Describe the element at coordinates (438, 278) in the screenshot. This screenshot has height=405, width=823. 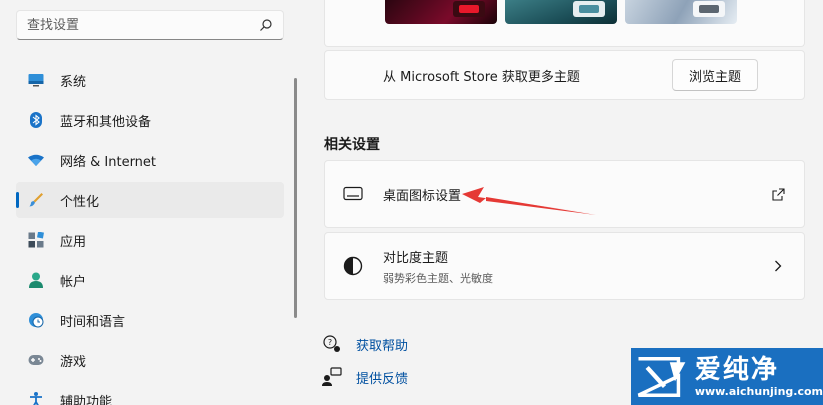
I see `contrast-themes-description: 弱势彩色主题、光敏度` at that location.